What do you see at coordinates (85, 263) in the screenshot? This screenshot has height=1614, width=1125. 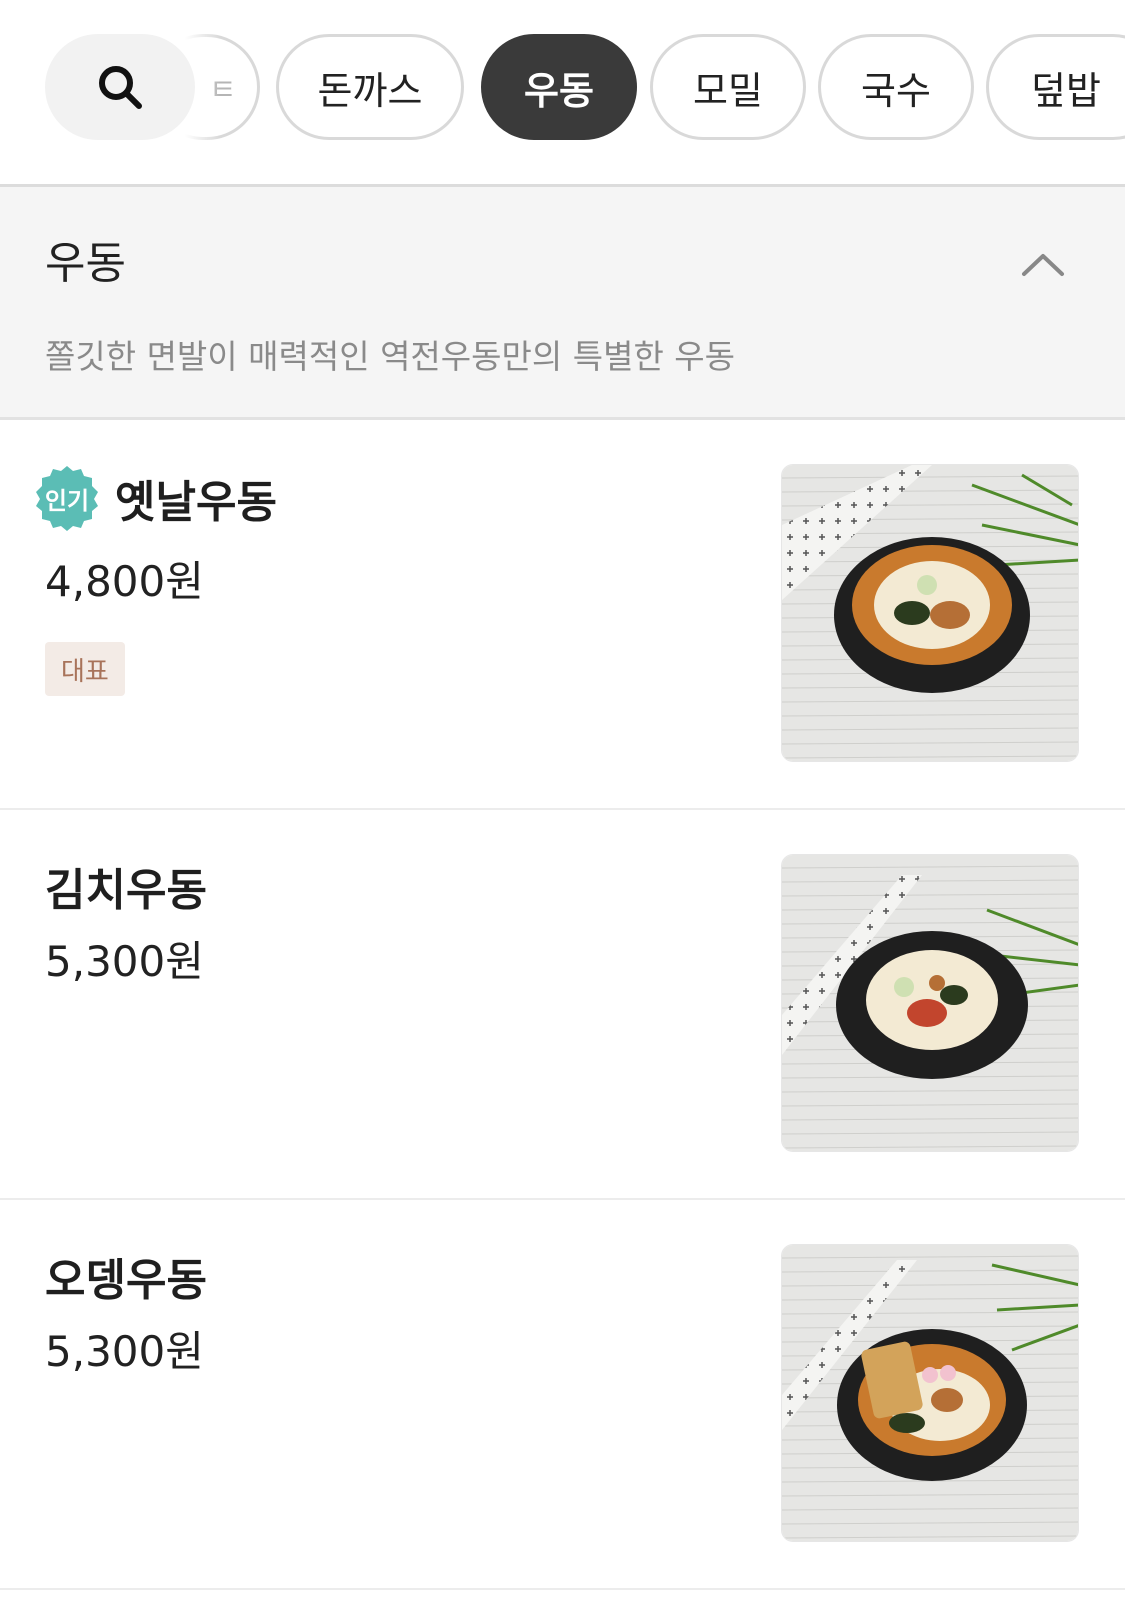 I see `section-title: 우동` at bounding box center [85, 263].